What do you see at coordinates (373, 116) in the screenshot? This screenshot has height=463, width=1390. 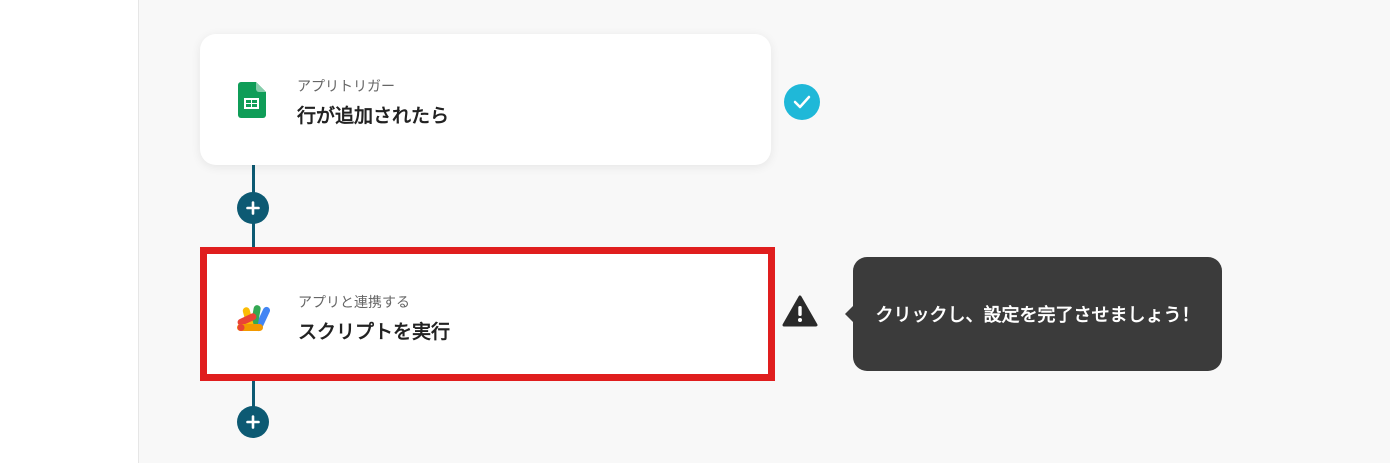 I see `trigger-title: 行が追加されたら` at bounding box center [373, 116].